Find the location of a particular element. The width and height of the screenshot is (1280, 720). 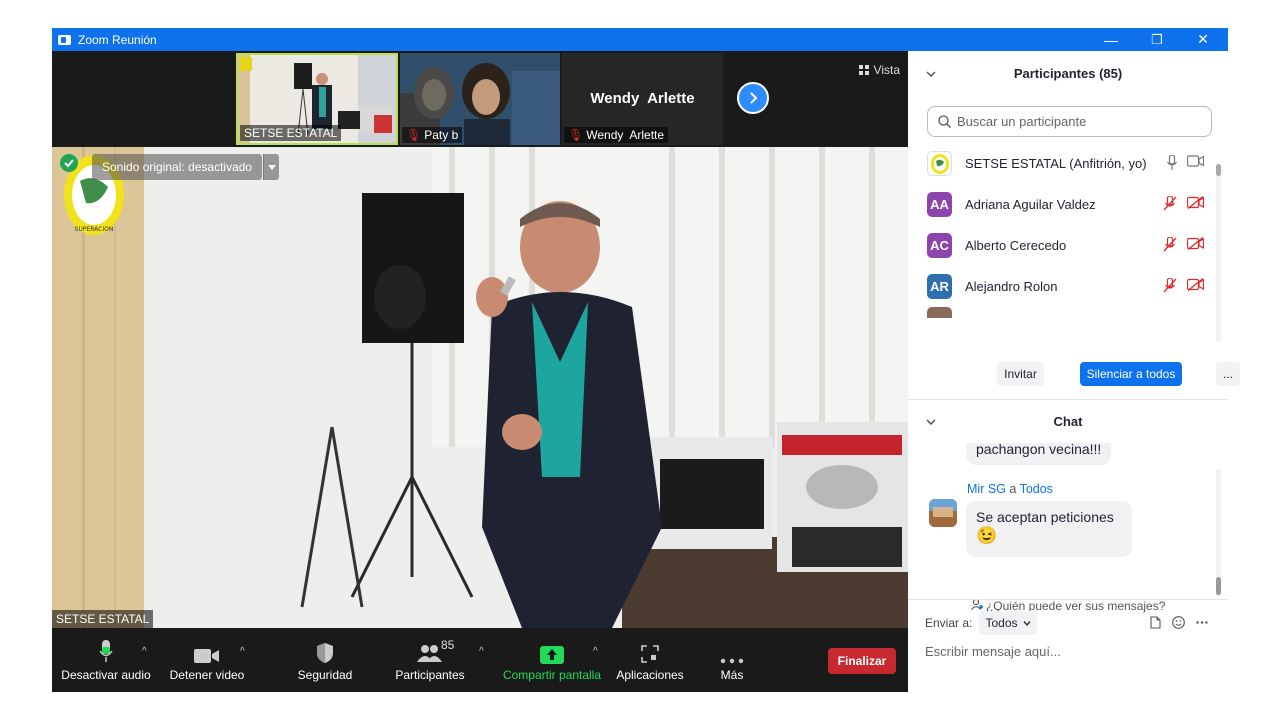

more-dots-icon is located at coordinates (1202, 622).